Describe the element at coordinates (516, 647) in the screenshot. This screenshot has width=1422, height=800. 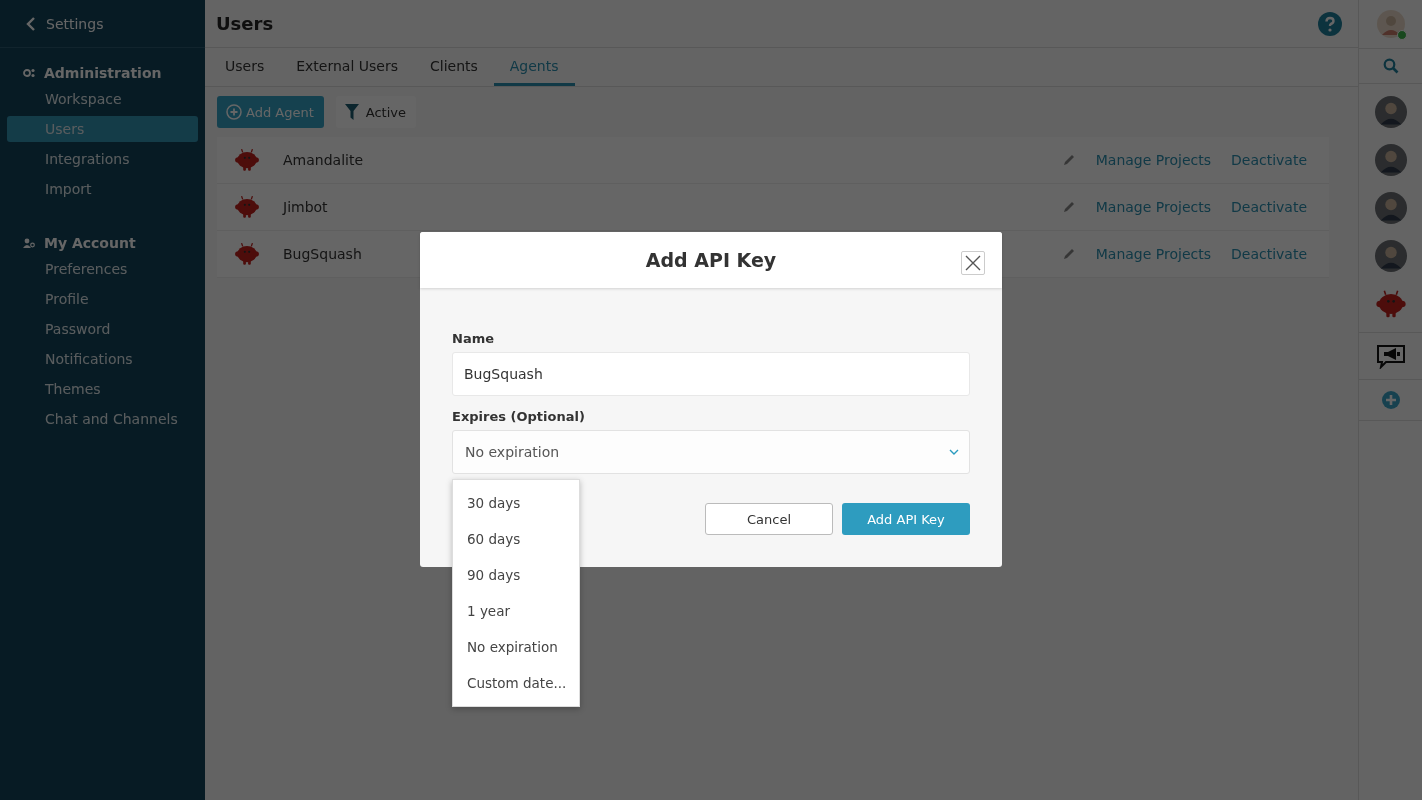
I see `menu-option: No expiration` at that location.